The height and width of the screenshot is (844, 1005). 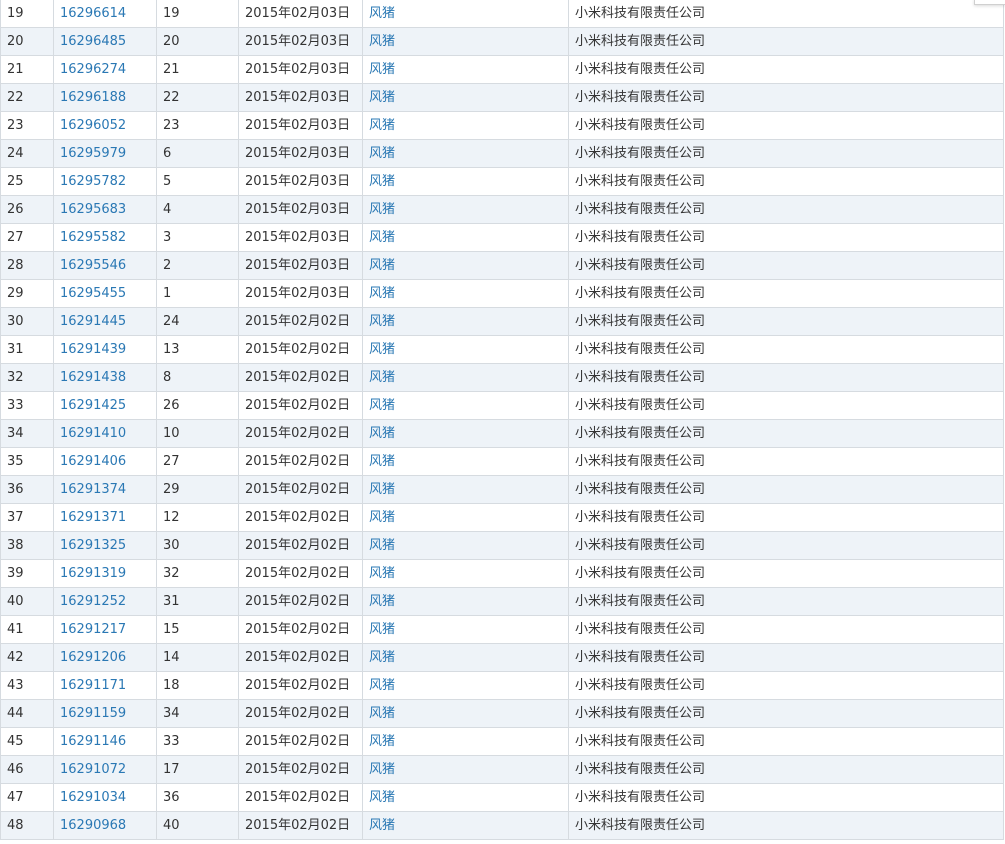 I want to click on id-link: 16295546, so click(x=93, y=265).